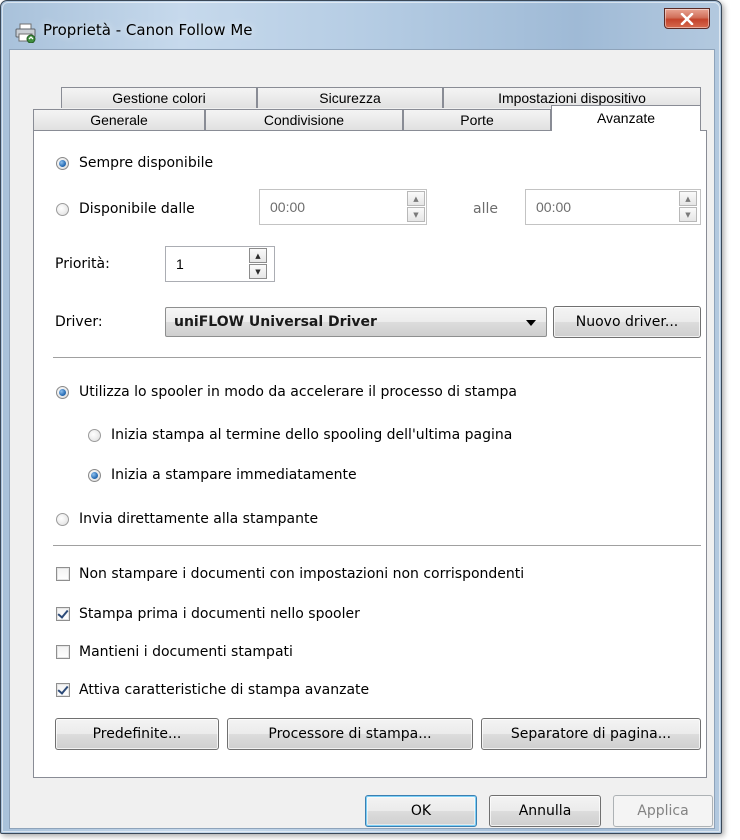 The width and height of the screenshot is (740, 840). What do you see at coordinates (63, 690) in the screenshot?
I see `advanced-features-checkbox` at bounding box center [63, 690].